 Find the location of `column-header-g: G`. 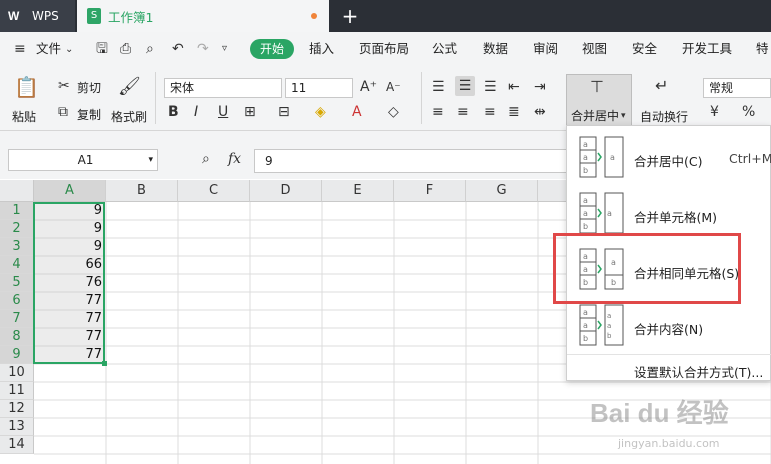

column-header-g: G is located at coordinates (502, 191).